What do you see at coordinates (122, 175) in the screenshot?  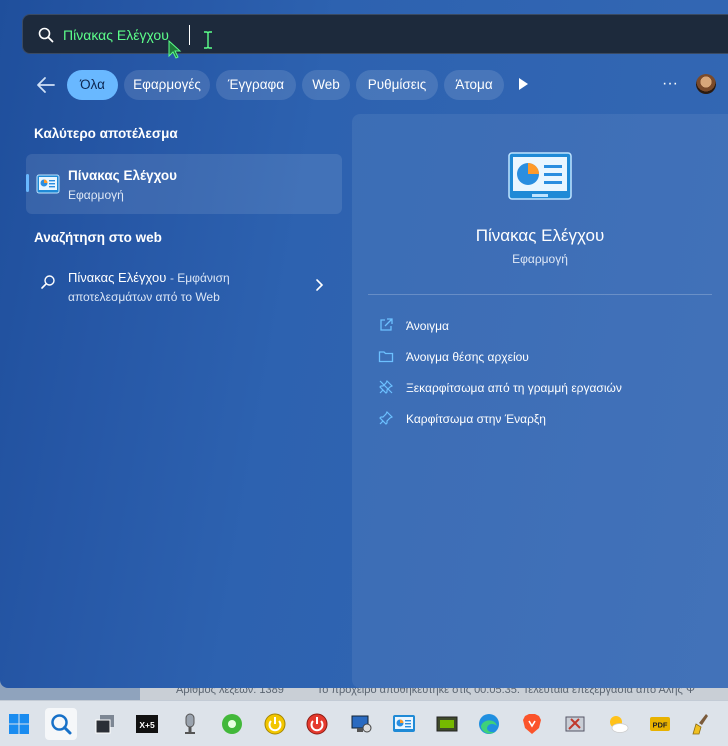 I see `best-match-title: Πίνακας Ελέγχου` at bounding box center [122, 175].